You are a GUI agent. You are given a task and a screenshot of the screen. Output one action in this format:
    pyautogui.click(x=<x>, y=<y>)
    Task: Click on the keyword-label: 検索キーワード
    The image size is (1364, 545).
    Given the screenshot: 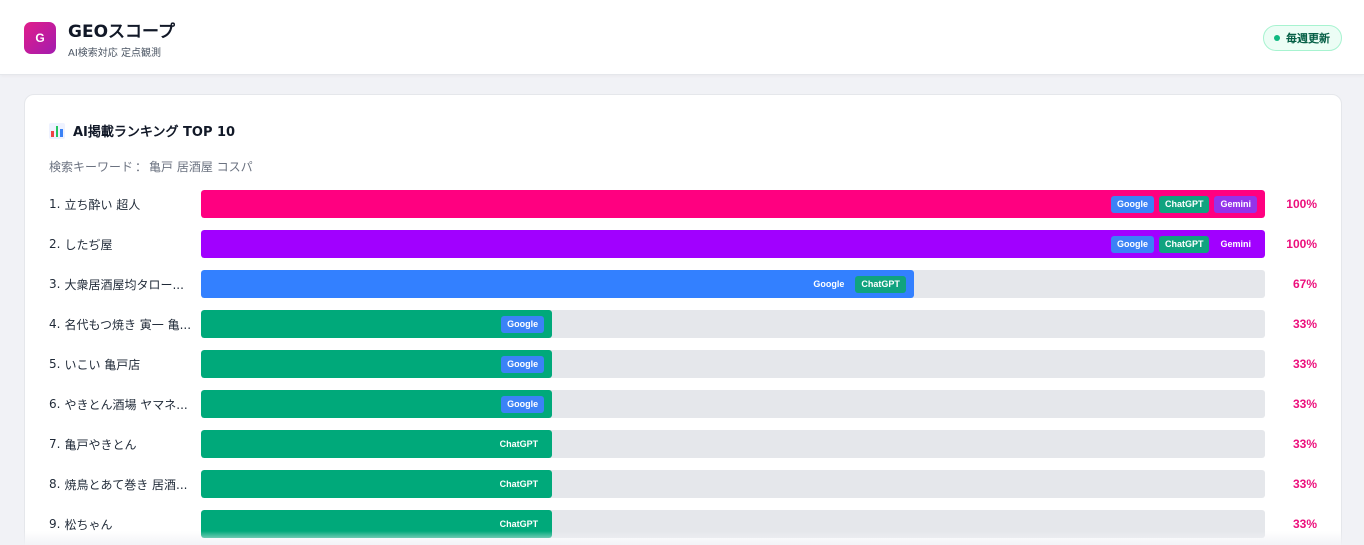 What is the action you would take?
    pyautogui.click(x=91, y=167)
    